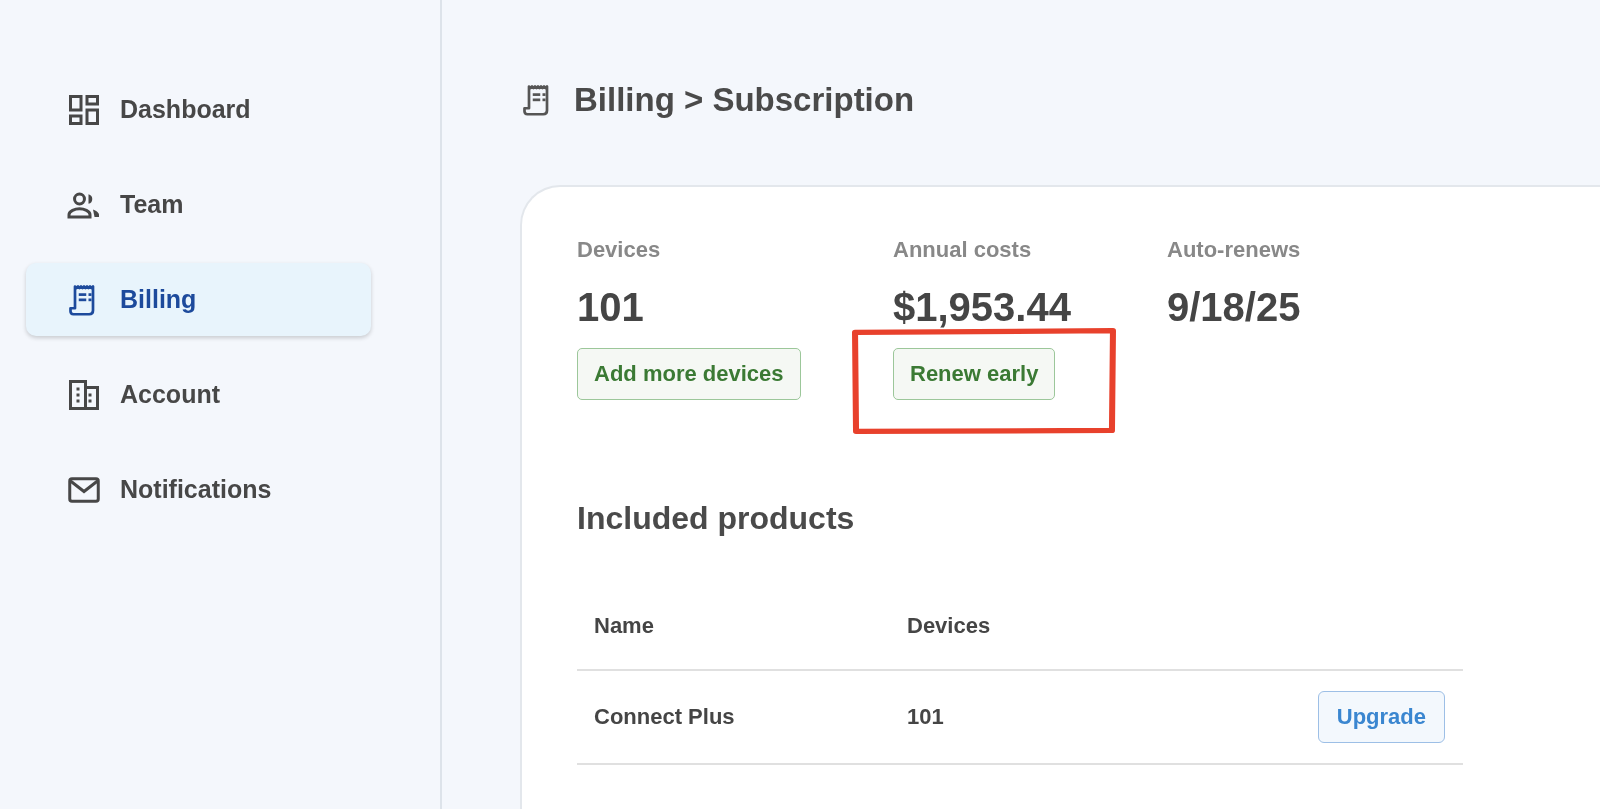 This screenshot has height=809, width=1600. Describe the element at coordinates (1234, 250) in the screenshot. I see `stat-label: Auto-renews` at that location.